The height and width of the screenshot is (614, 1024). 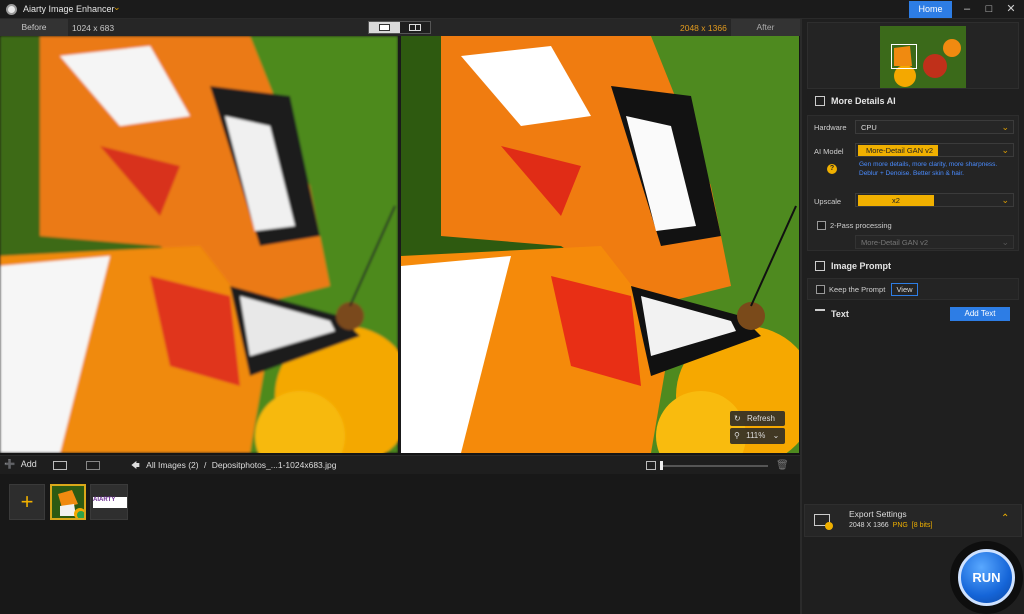 What do you see at coordinates (986, 577) in the screenshot?
I see `run-button: RUN` at bounding box center [986, 577].